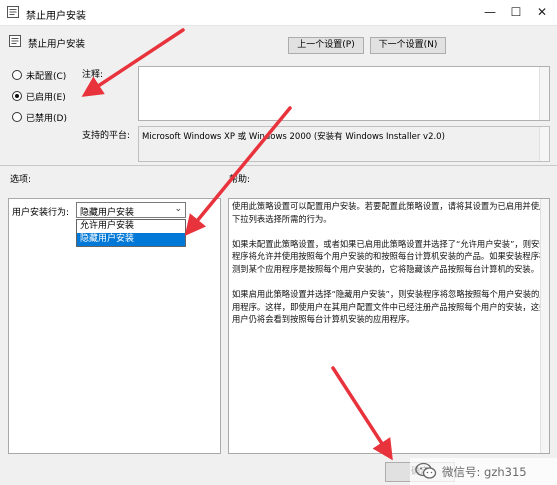  Describe the element at coordinates (484, 472) in the screenshot. I see `watermark-text: 微信号: gzh315` at that location.